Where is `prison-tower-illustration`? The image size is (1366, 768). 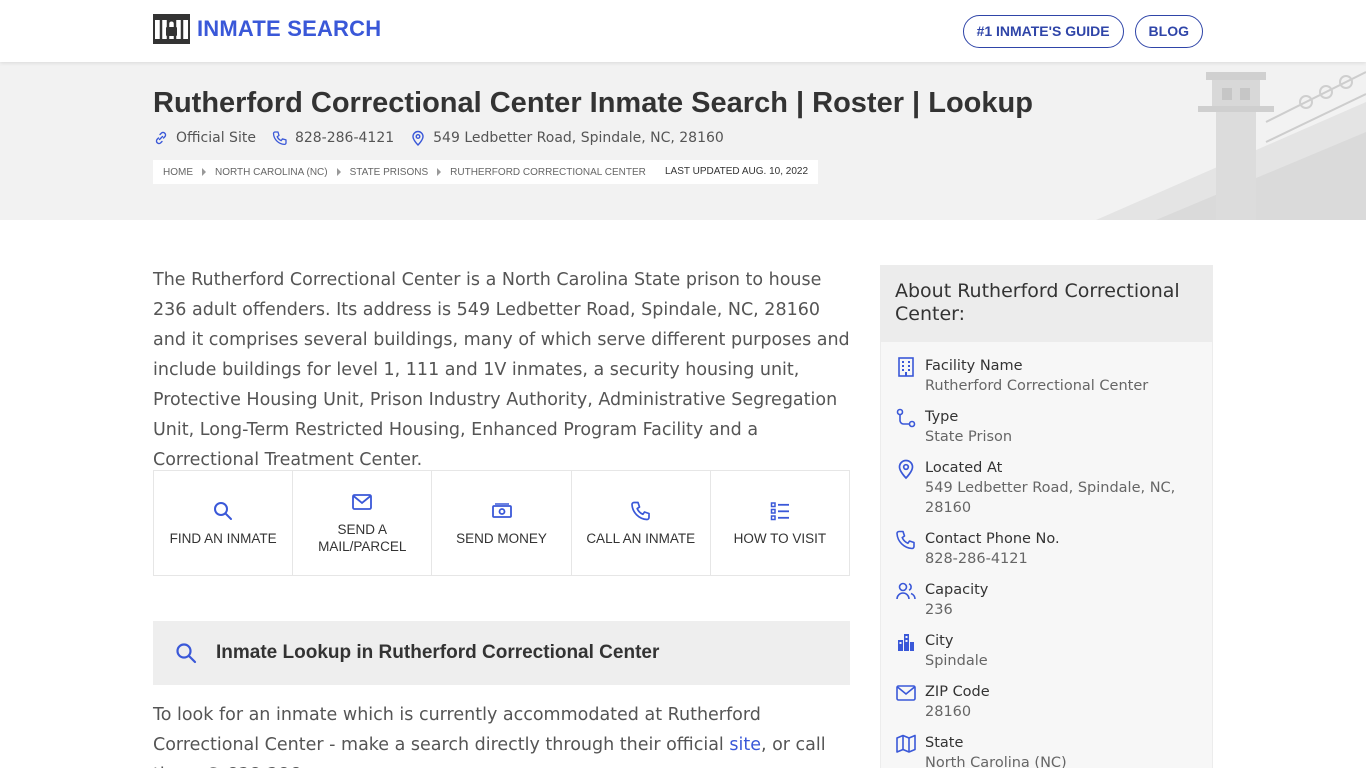 prison-tower-illustration is located at coordinates (1201, 141).